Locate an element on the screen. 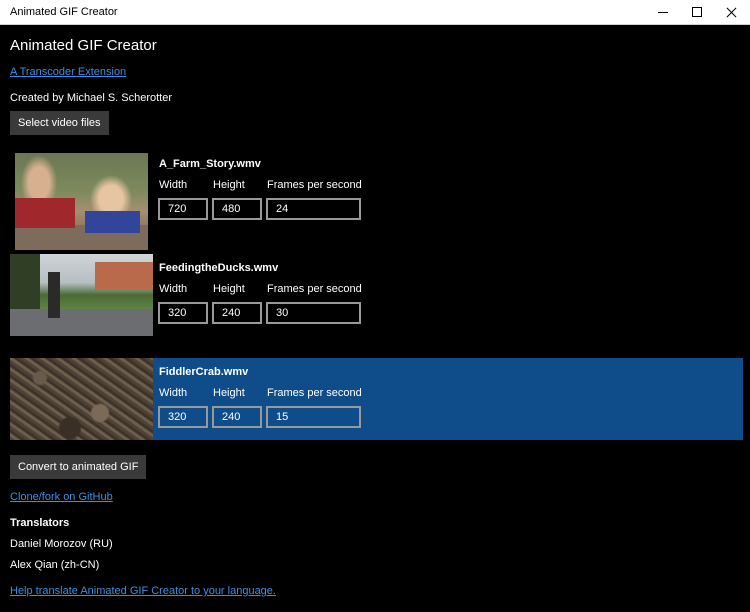  translators-heading: Translators is located at coordinates (40, 523).